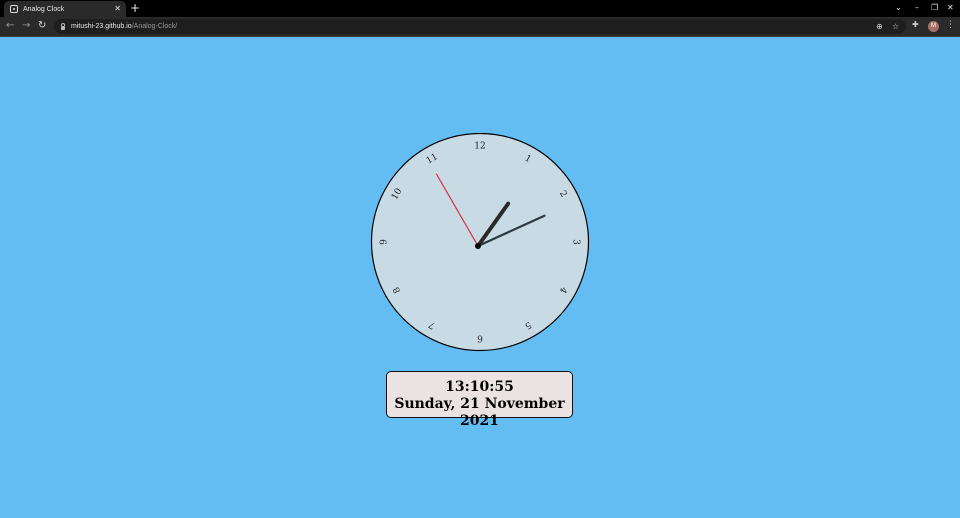 This screenshot has height=518, width=960. What do you see at coordinates (117, 9) in the screenshot?
I see `close-tab-icon: ✕` at bounding box center [117, 9].